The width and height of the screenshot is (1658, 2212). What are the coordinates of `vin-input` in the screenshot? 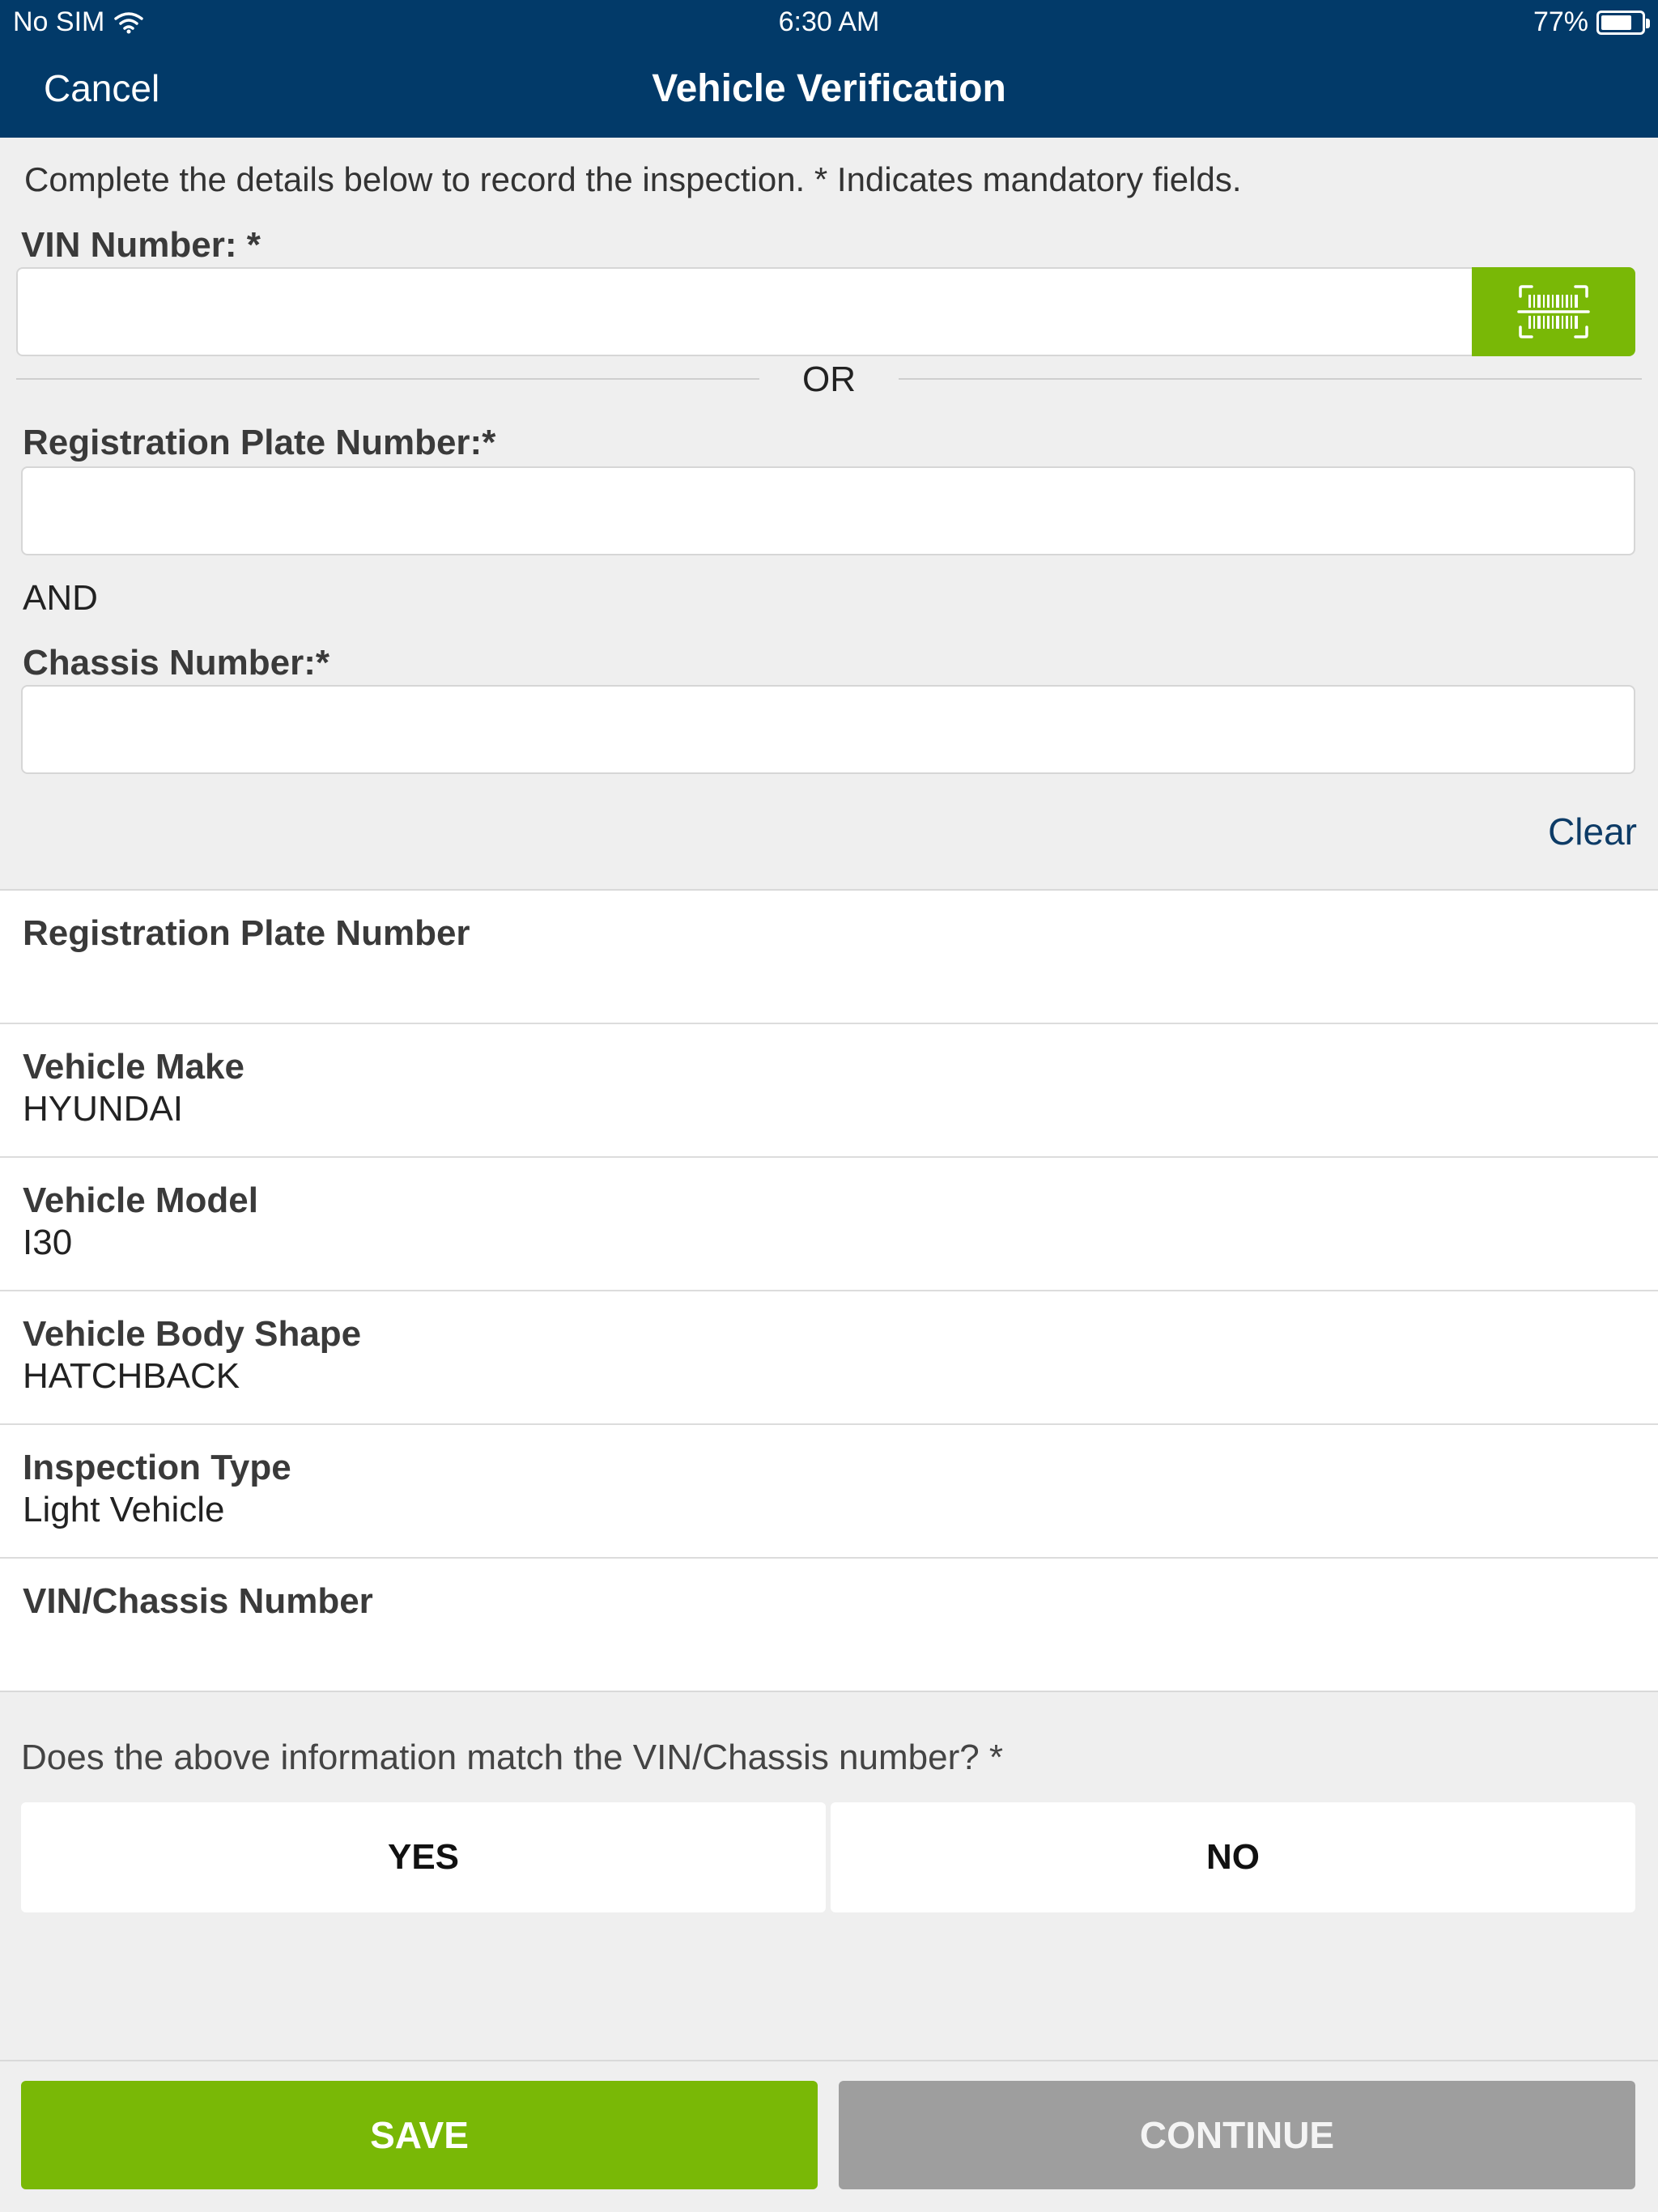 It's located at (744, 312).